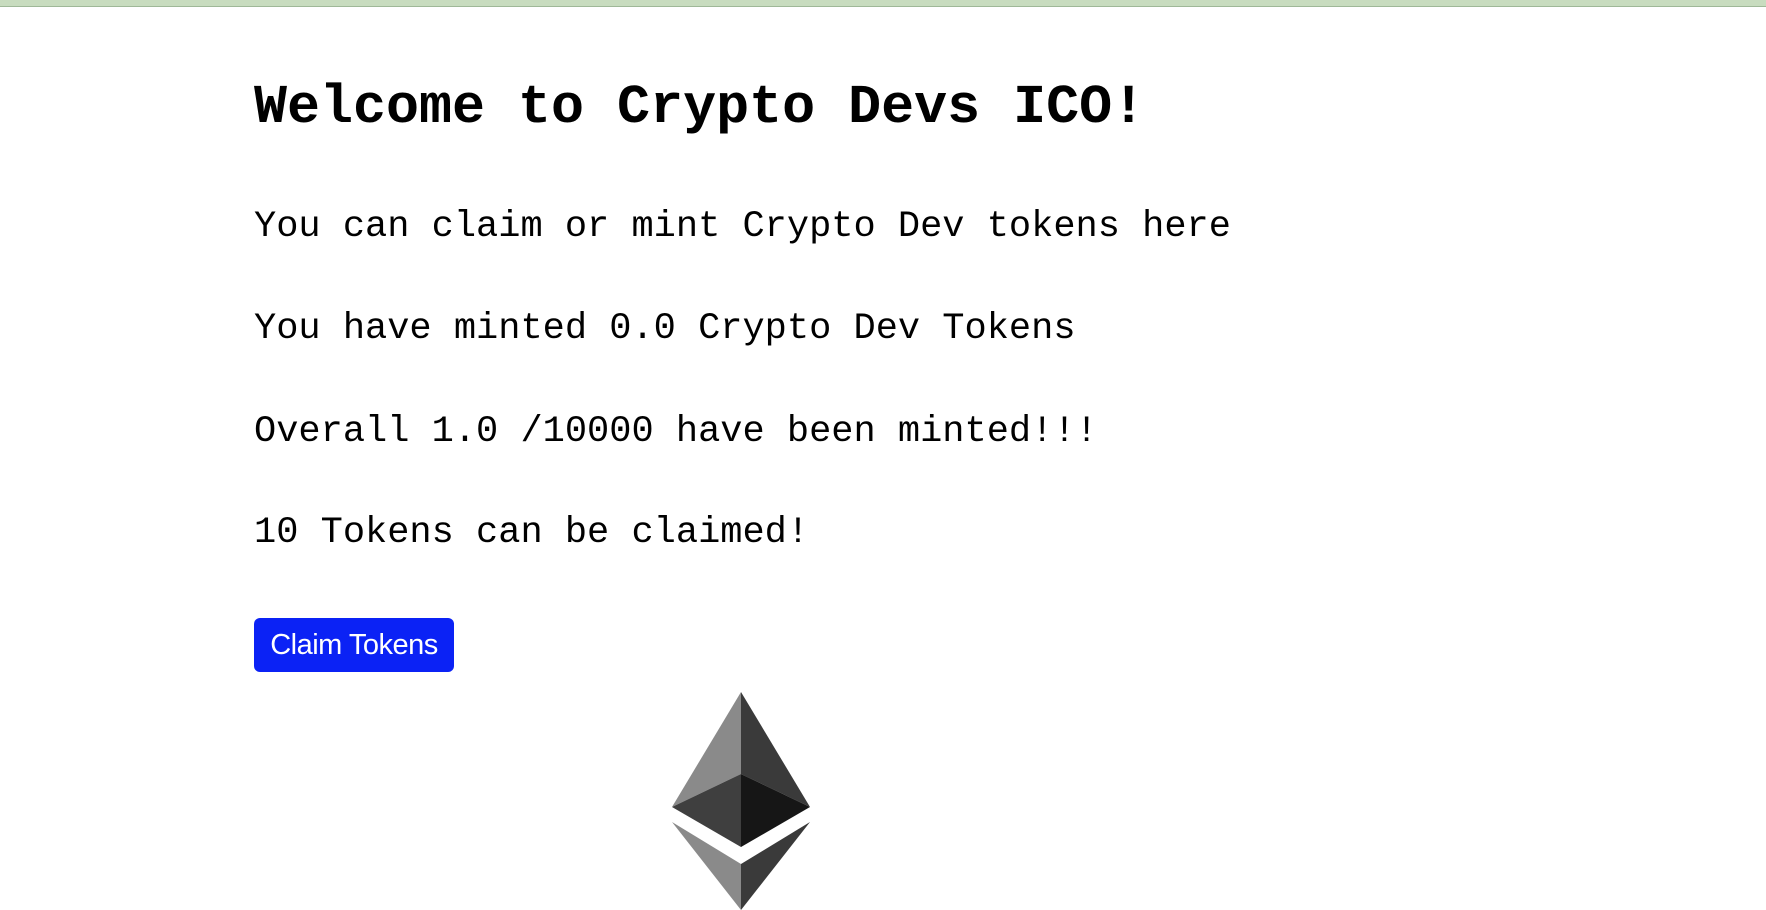 This screenshot has height=910, width=1766. What do you see at coordinates (676, 432) in the screenshot?
I see `overall-minted-text: Overall 1.0 /10000 have been minted!!!` at bounding box center [676, 432].